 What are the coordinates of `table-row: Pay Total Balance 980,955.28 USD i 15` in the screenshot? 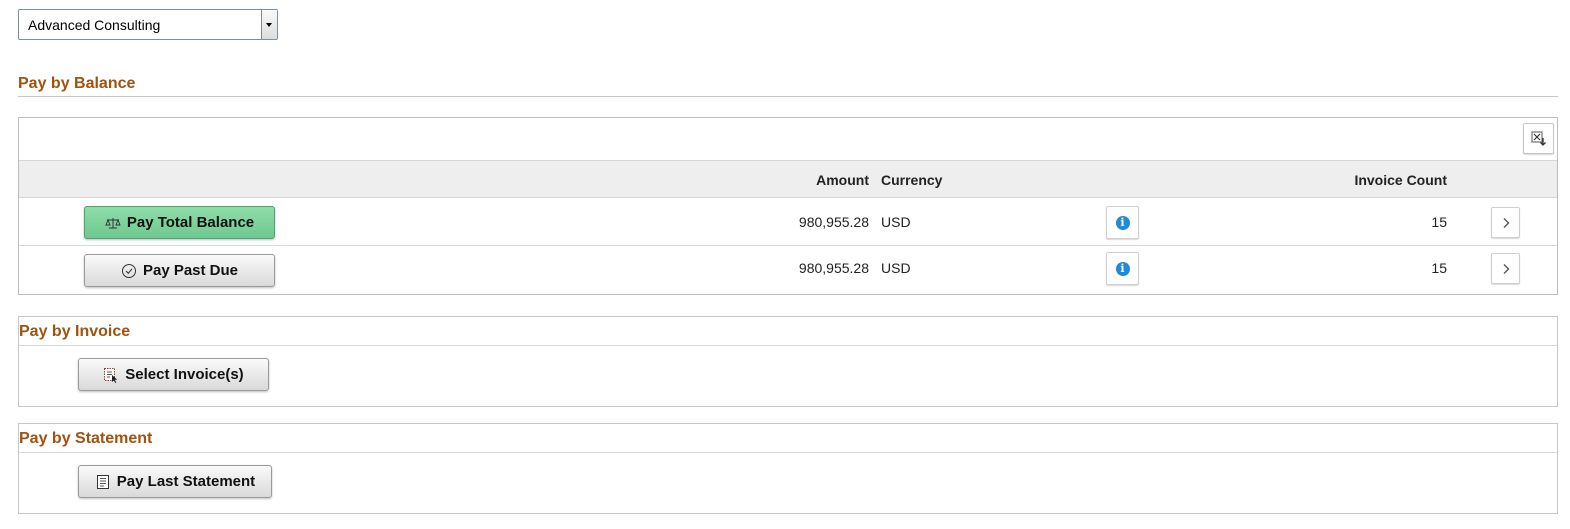 It's located at (788, 222).